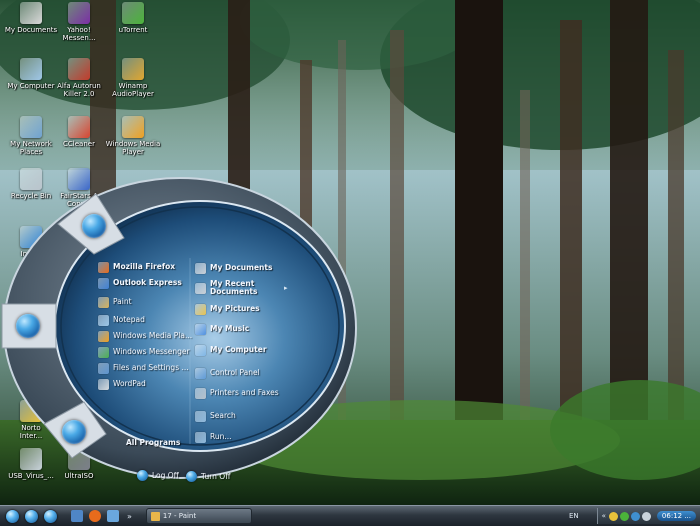 The width and height of the screenshot is (700, 526). What do you see at coordinates (103, 283) in the screenshot?
I see `outlook-express-icon` at bounding box center [103, 283].